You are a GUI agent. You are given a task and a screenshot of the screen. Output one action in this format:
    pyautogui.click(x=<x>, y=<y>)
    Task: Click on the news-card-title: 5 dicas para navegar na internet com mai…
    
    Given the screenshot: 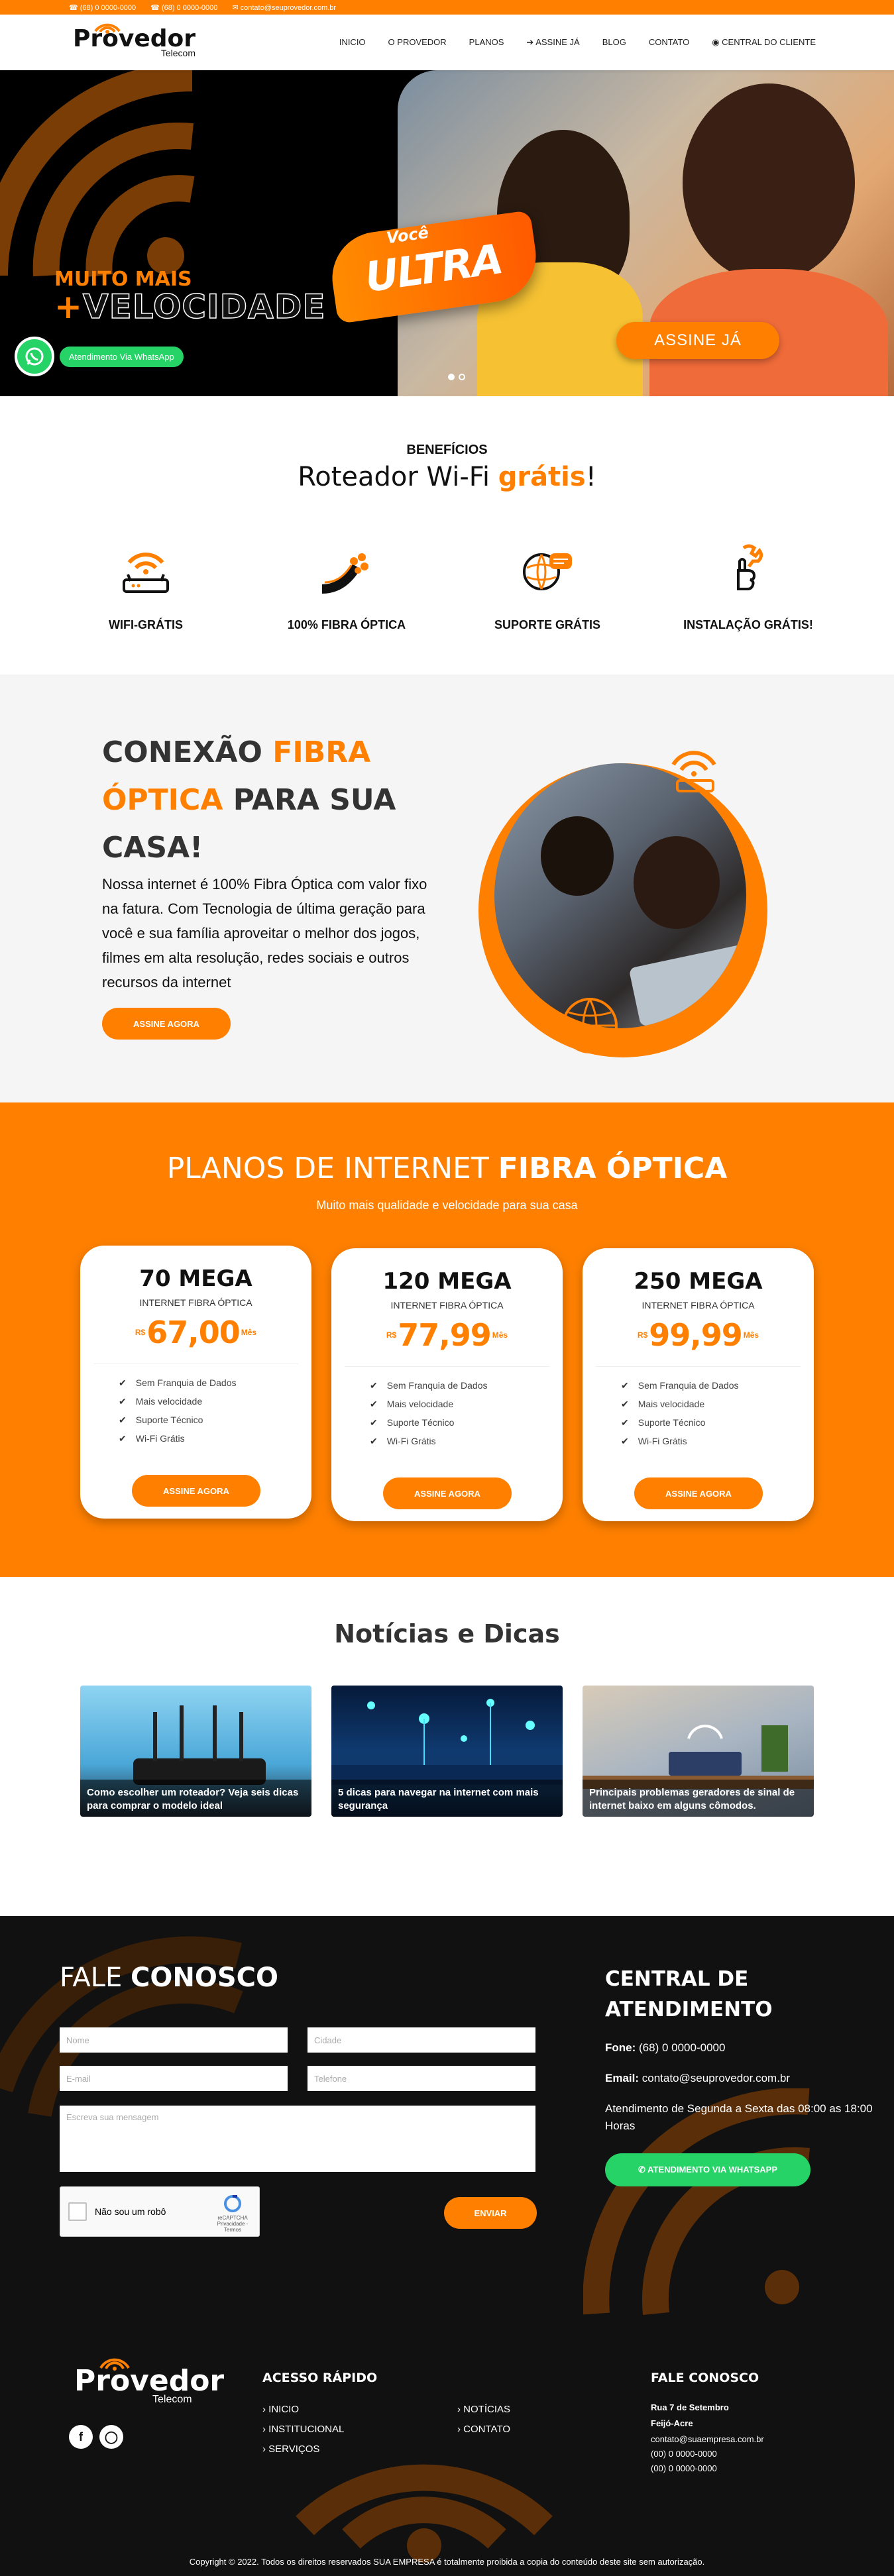 What is the action you would take?
    pyautogui.click(x=447, y=1798)
    